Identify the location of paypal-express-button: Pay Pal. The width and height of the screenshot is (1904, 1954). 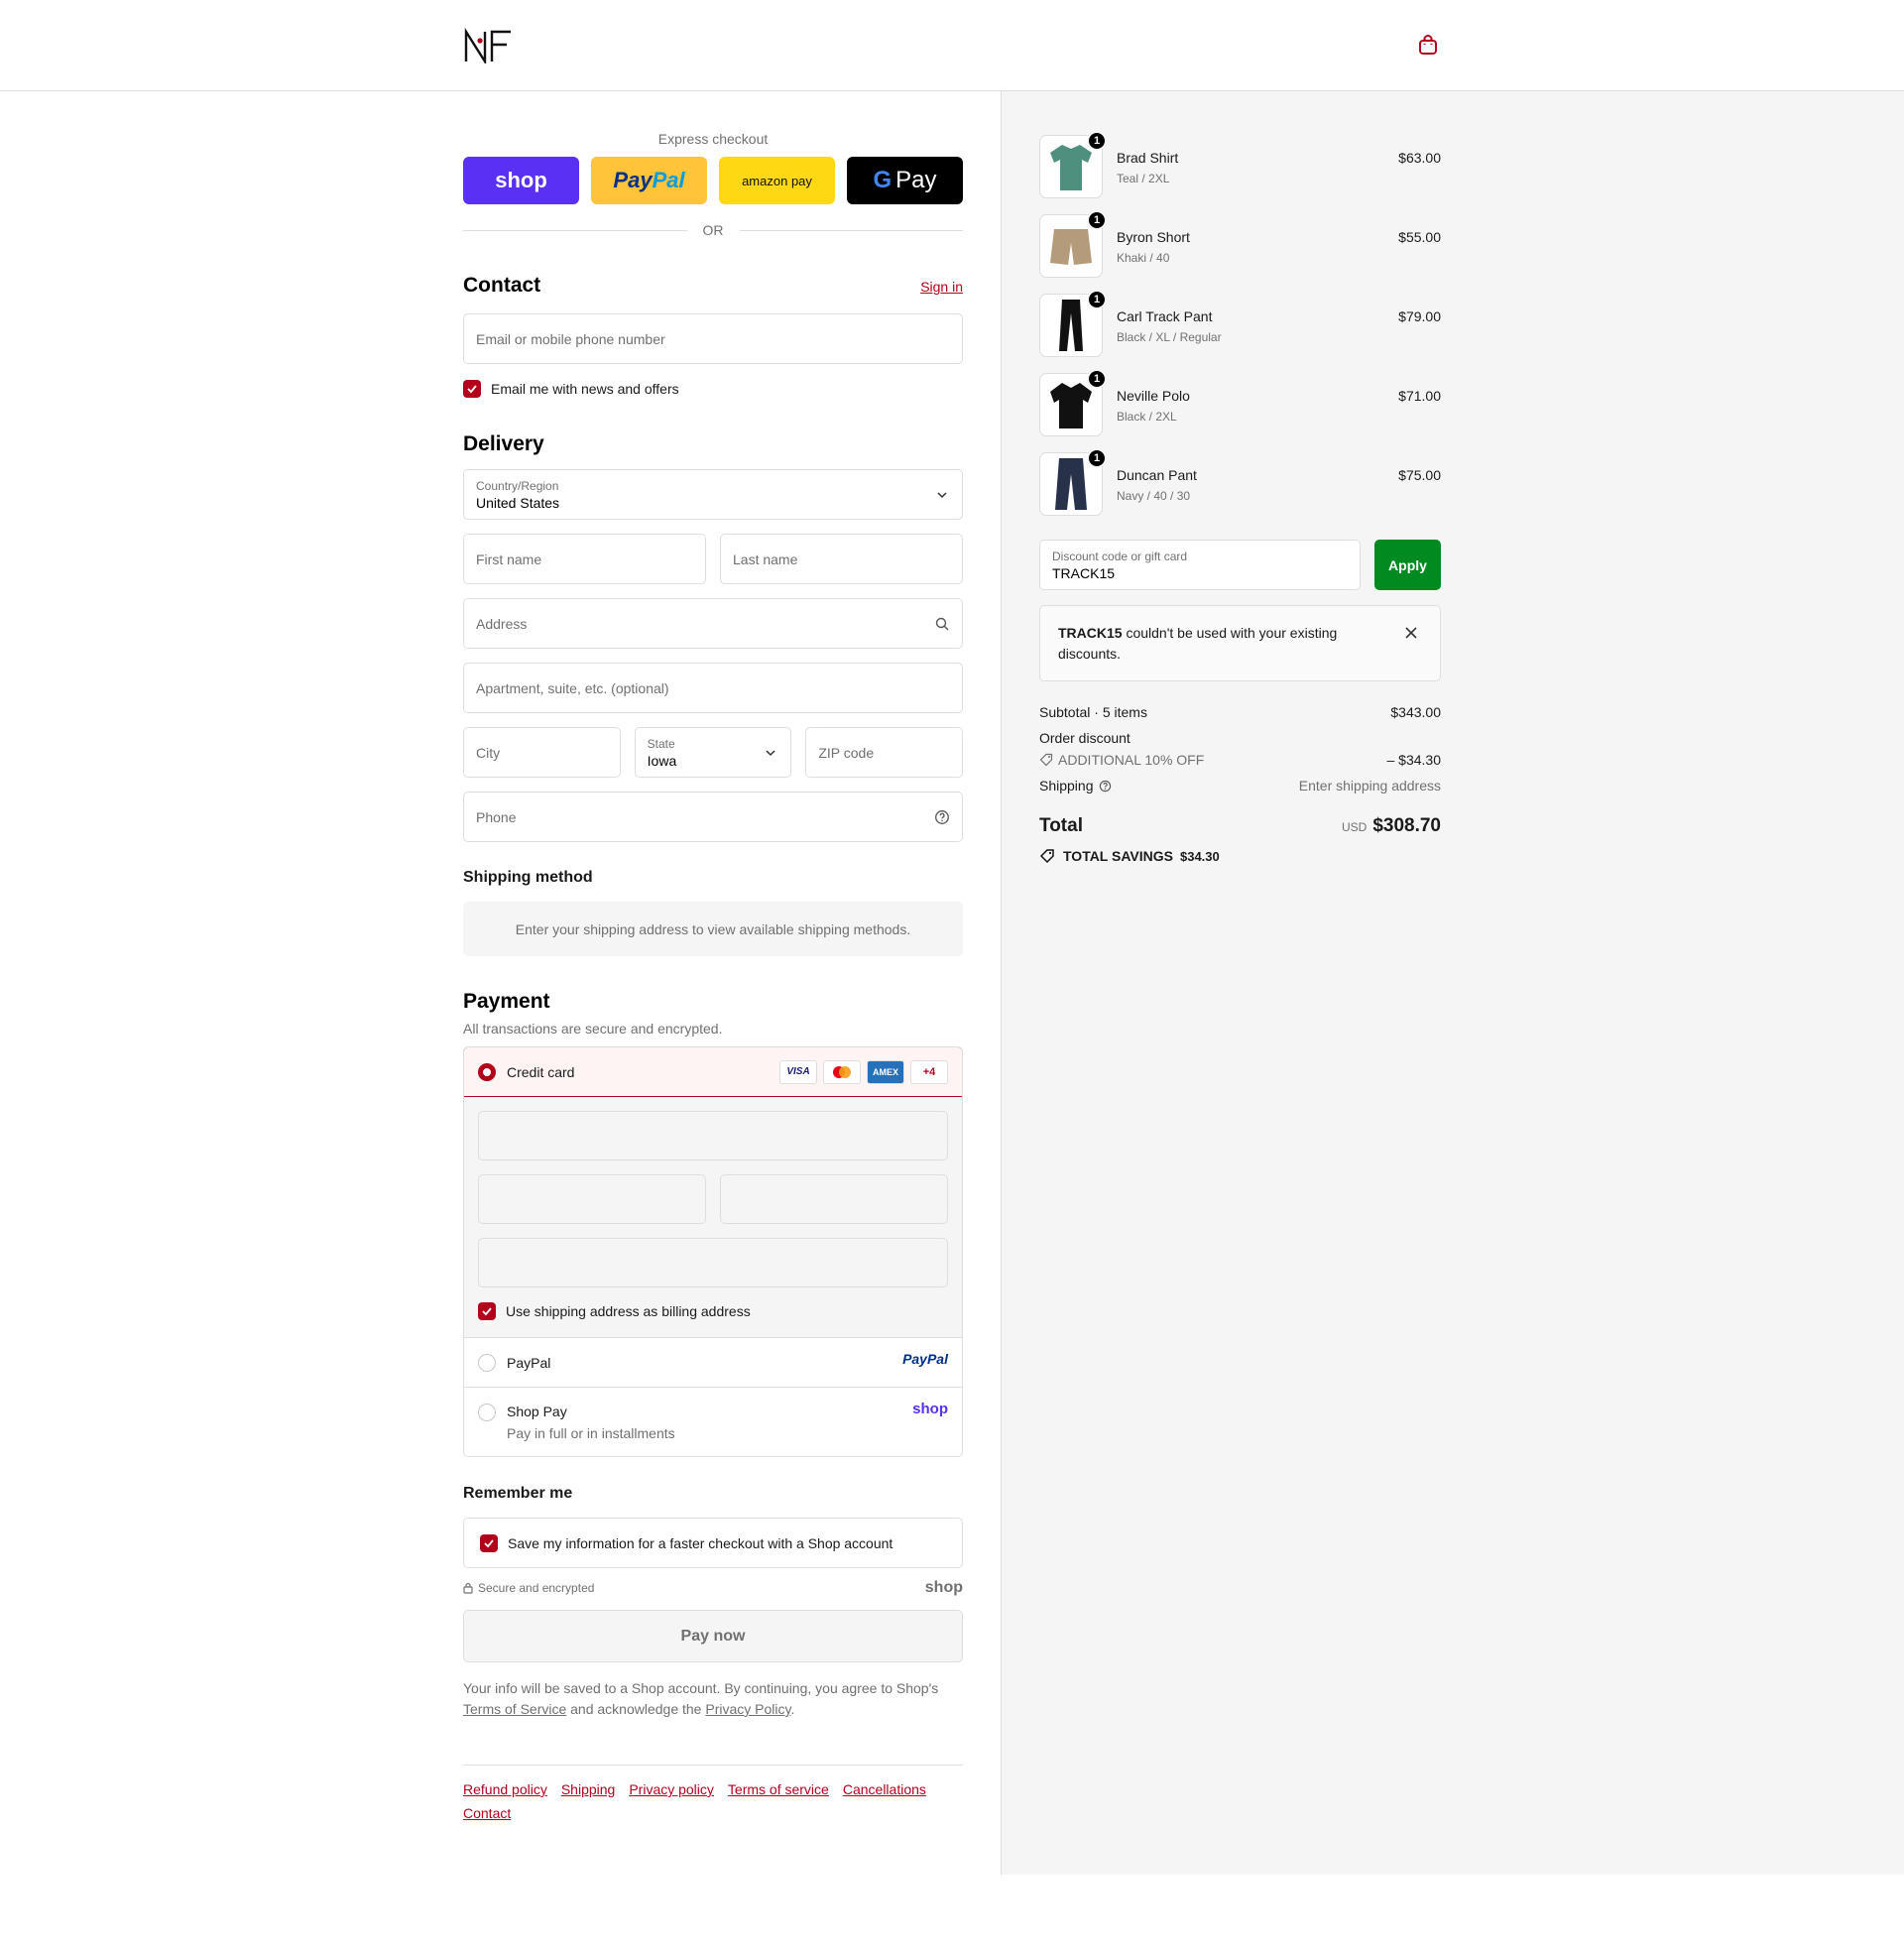
(649, 180).